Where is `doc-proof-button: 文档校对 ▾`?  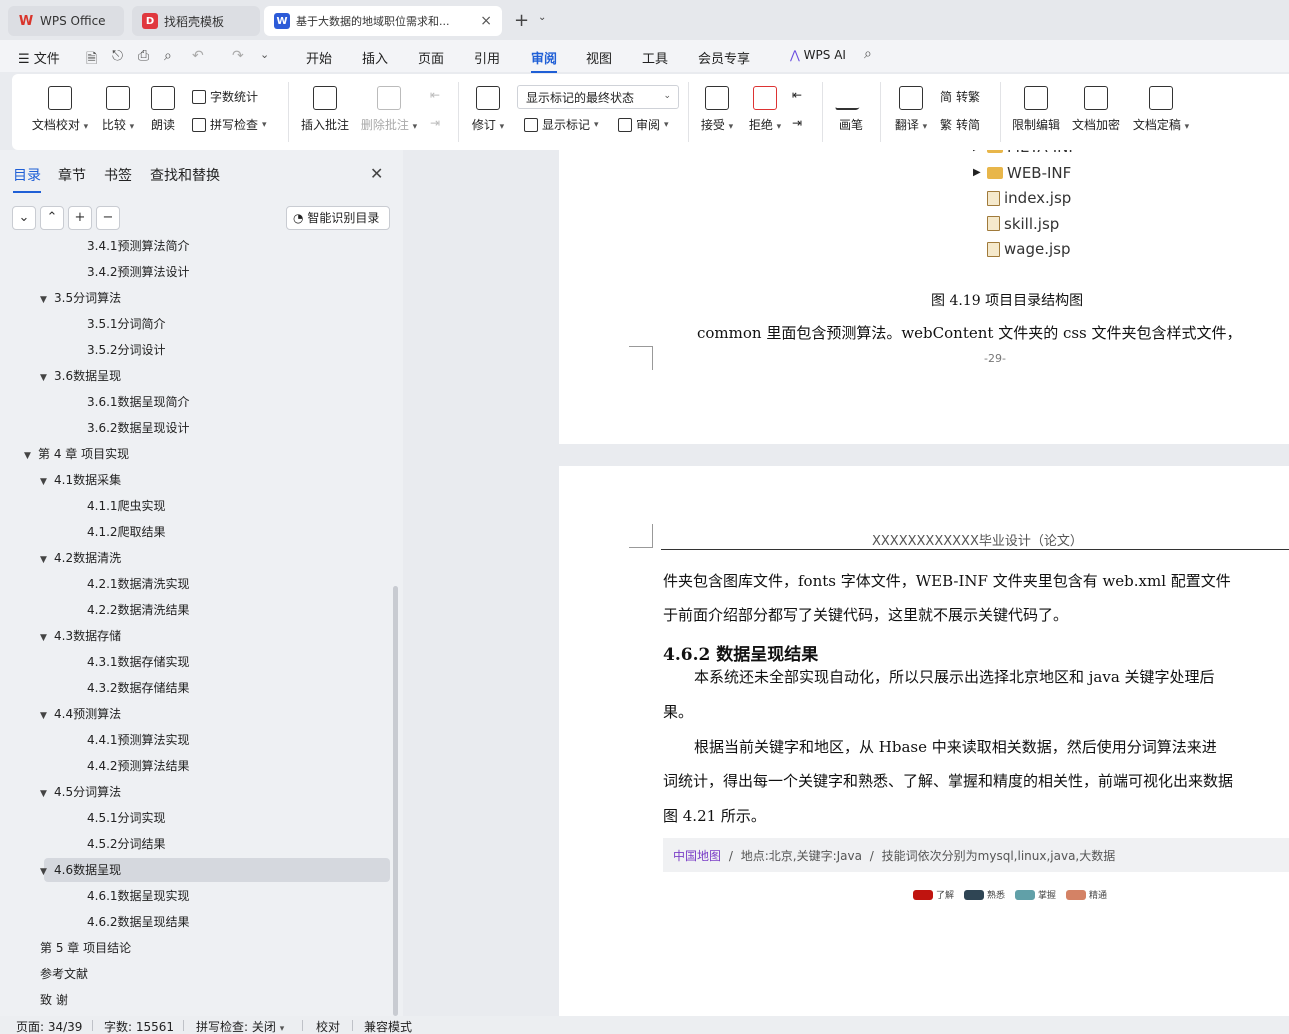 doc-proof-button: 文档校对 ▾ is located at coordinates (60, 109).